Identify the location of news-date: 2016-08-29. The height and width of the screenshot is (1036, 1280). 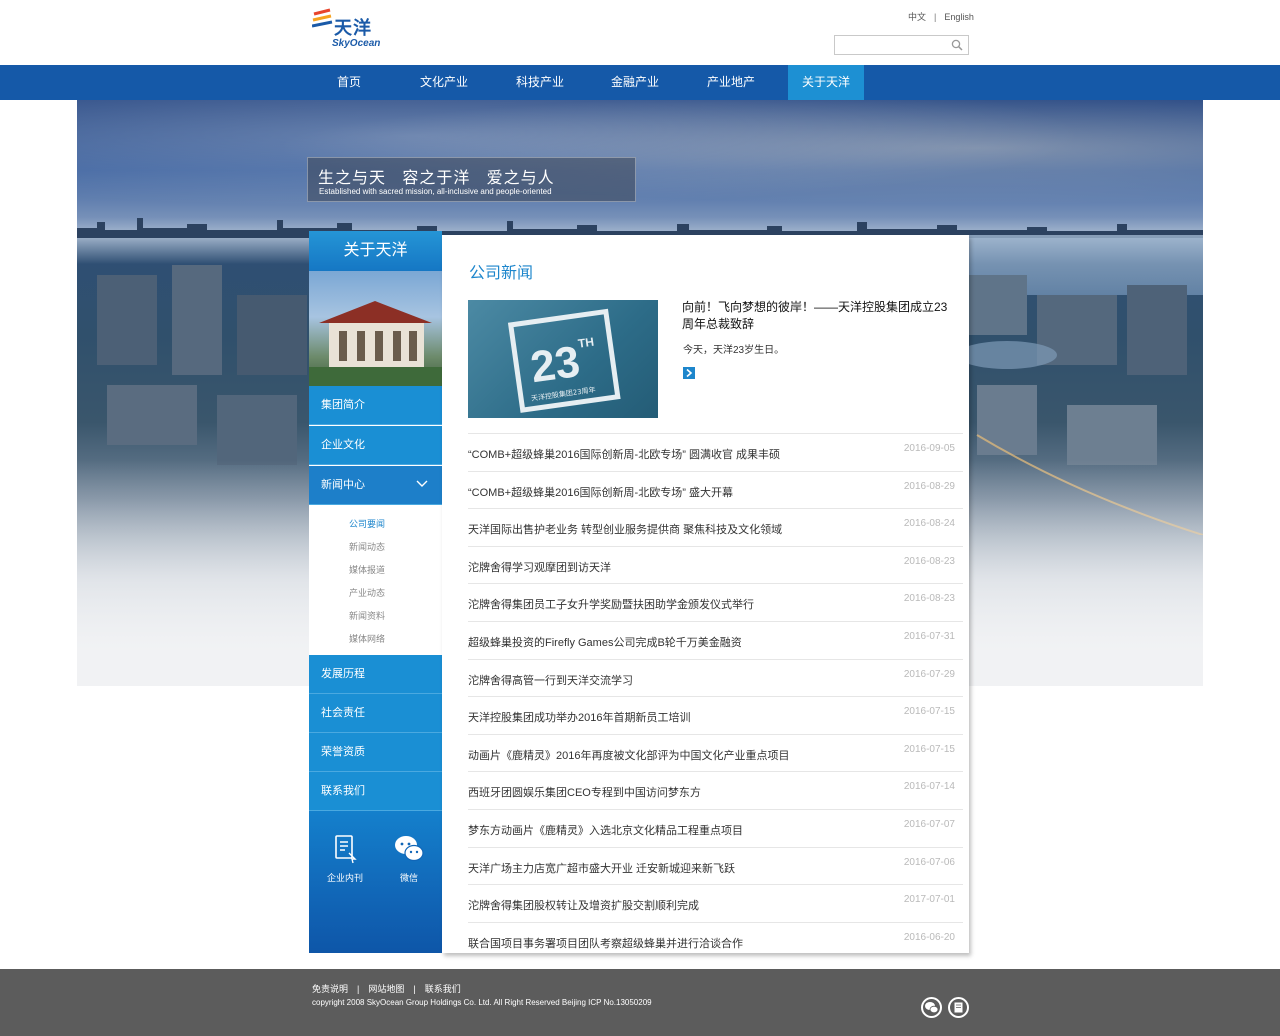
(929, 486).